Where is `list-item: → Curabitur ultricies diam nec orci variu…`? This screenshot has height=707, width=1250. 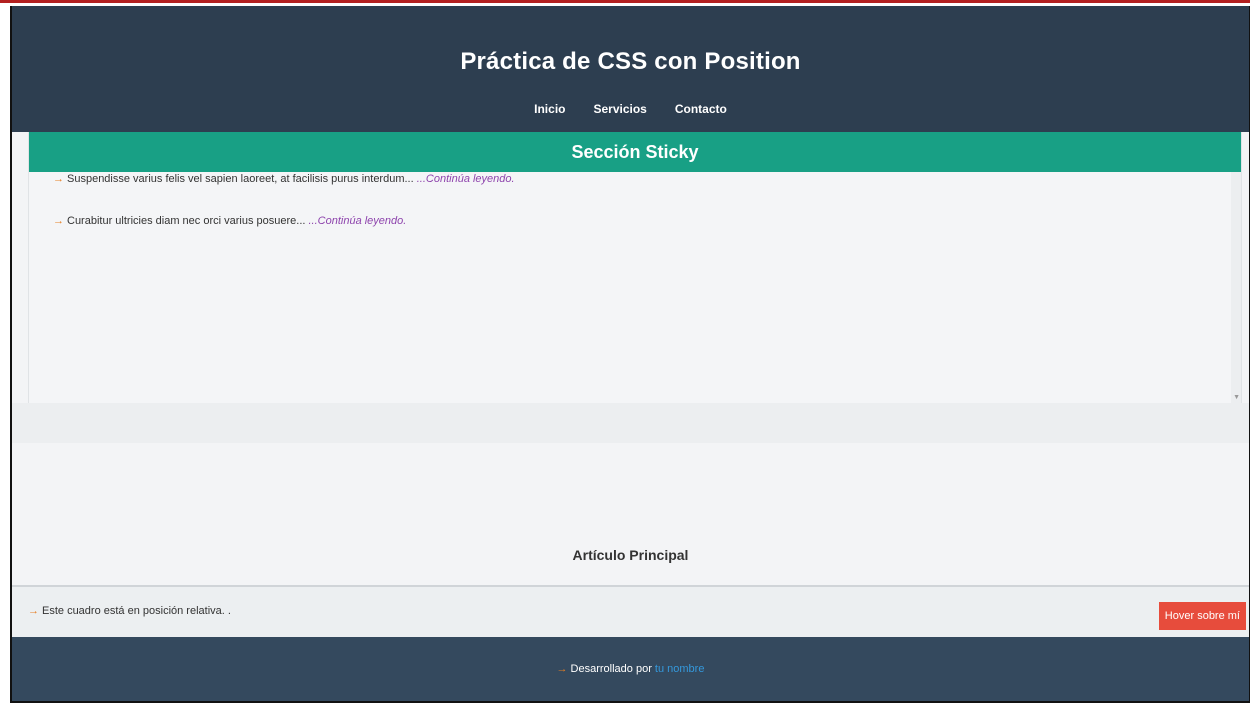 list-item: → Curabitur ultricies diam nec orci variu… is located at coordinates (229, 221).